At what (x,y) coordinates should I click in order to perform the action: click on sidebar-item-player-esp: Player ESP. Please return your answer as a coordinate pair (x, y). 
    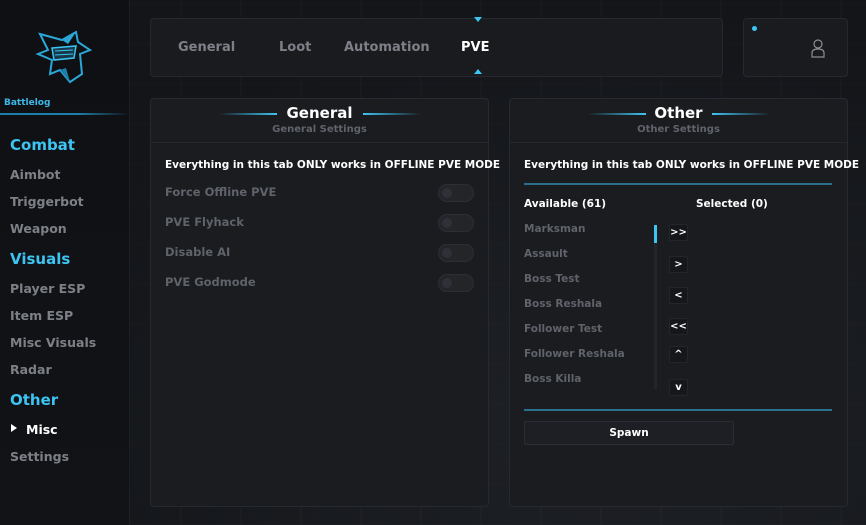
    Looking at the image, I should click on (47, 288).